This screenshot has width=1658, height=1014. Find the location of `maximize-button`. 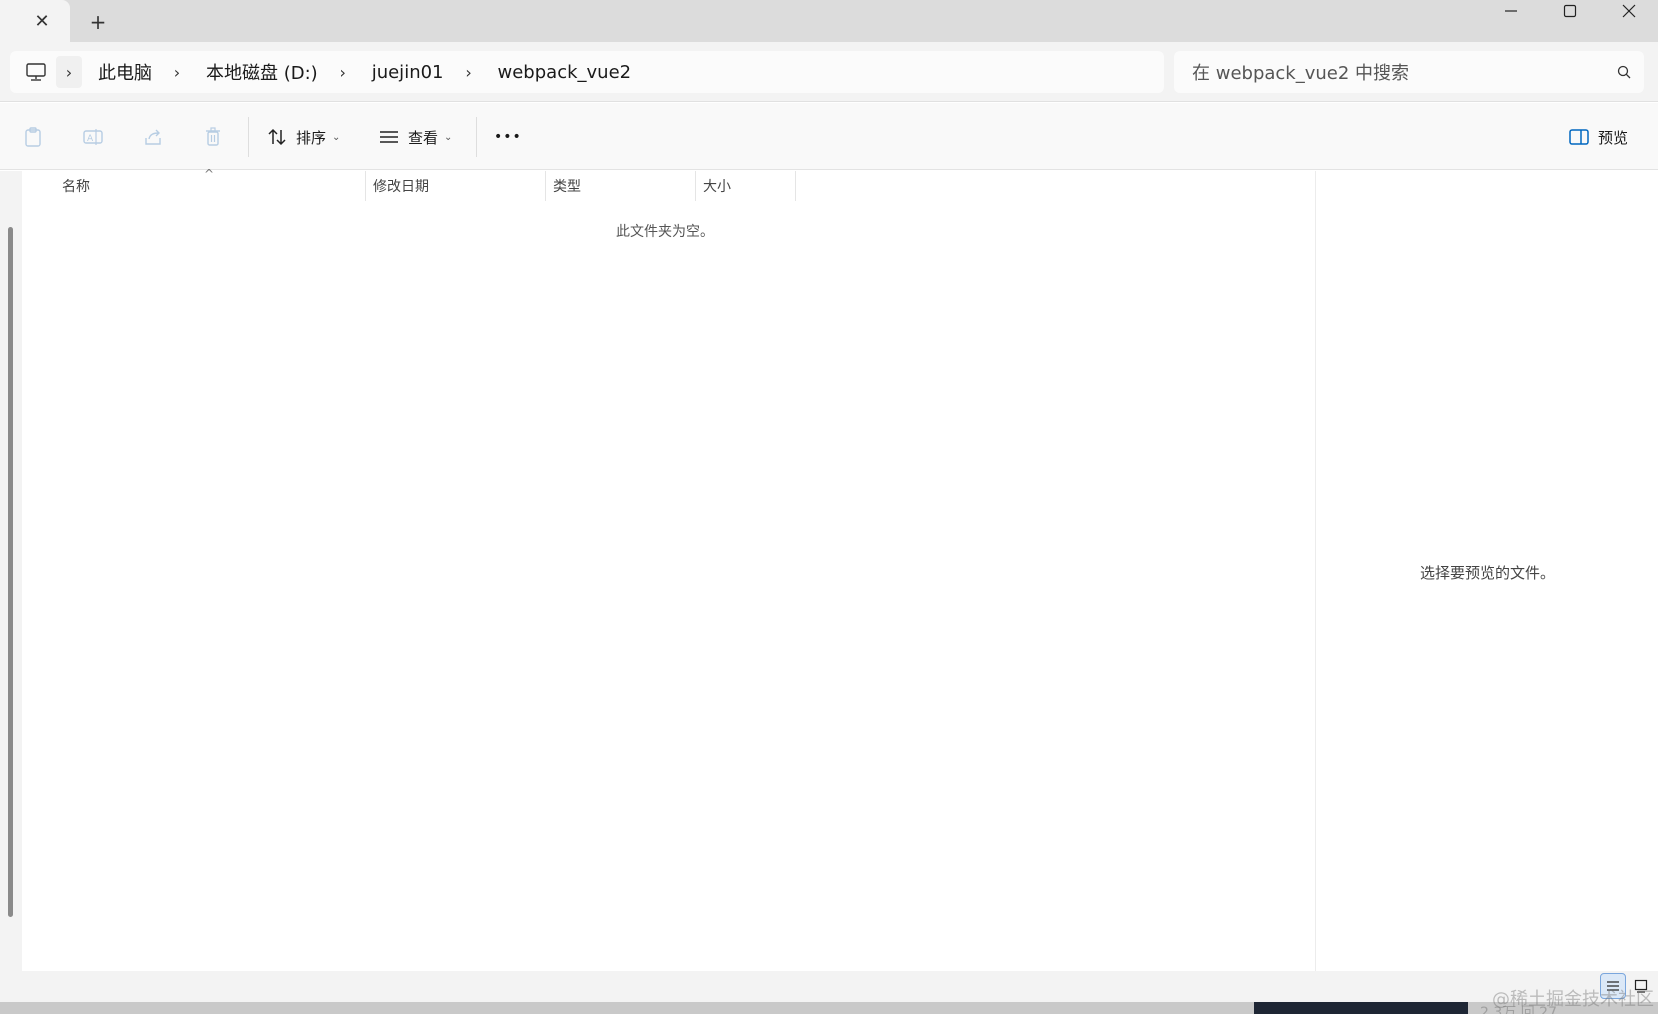

maximize-button is located at coordinates (1570, 11).